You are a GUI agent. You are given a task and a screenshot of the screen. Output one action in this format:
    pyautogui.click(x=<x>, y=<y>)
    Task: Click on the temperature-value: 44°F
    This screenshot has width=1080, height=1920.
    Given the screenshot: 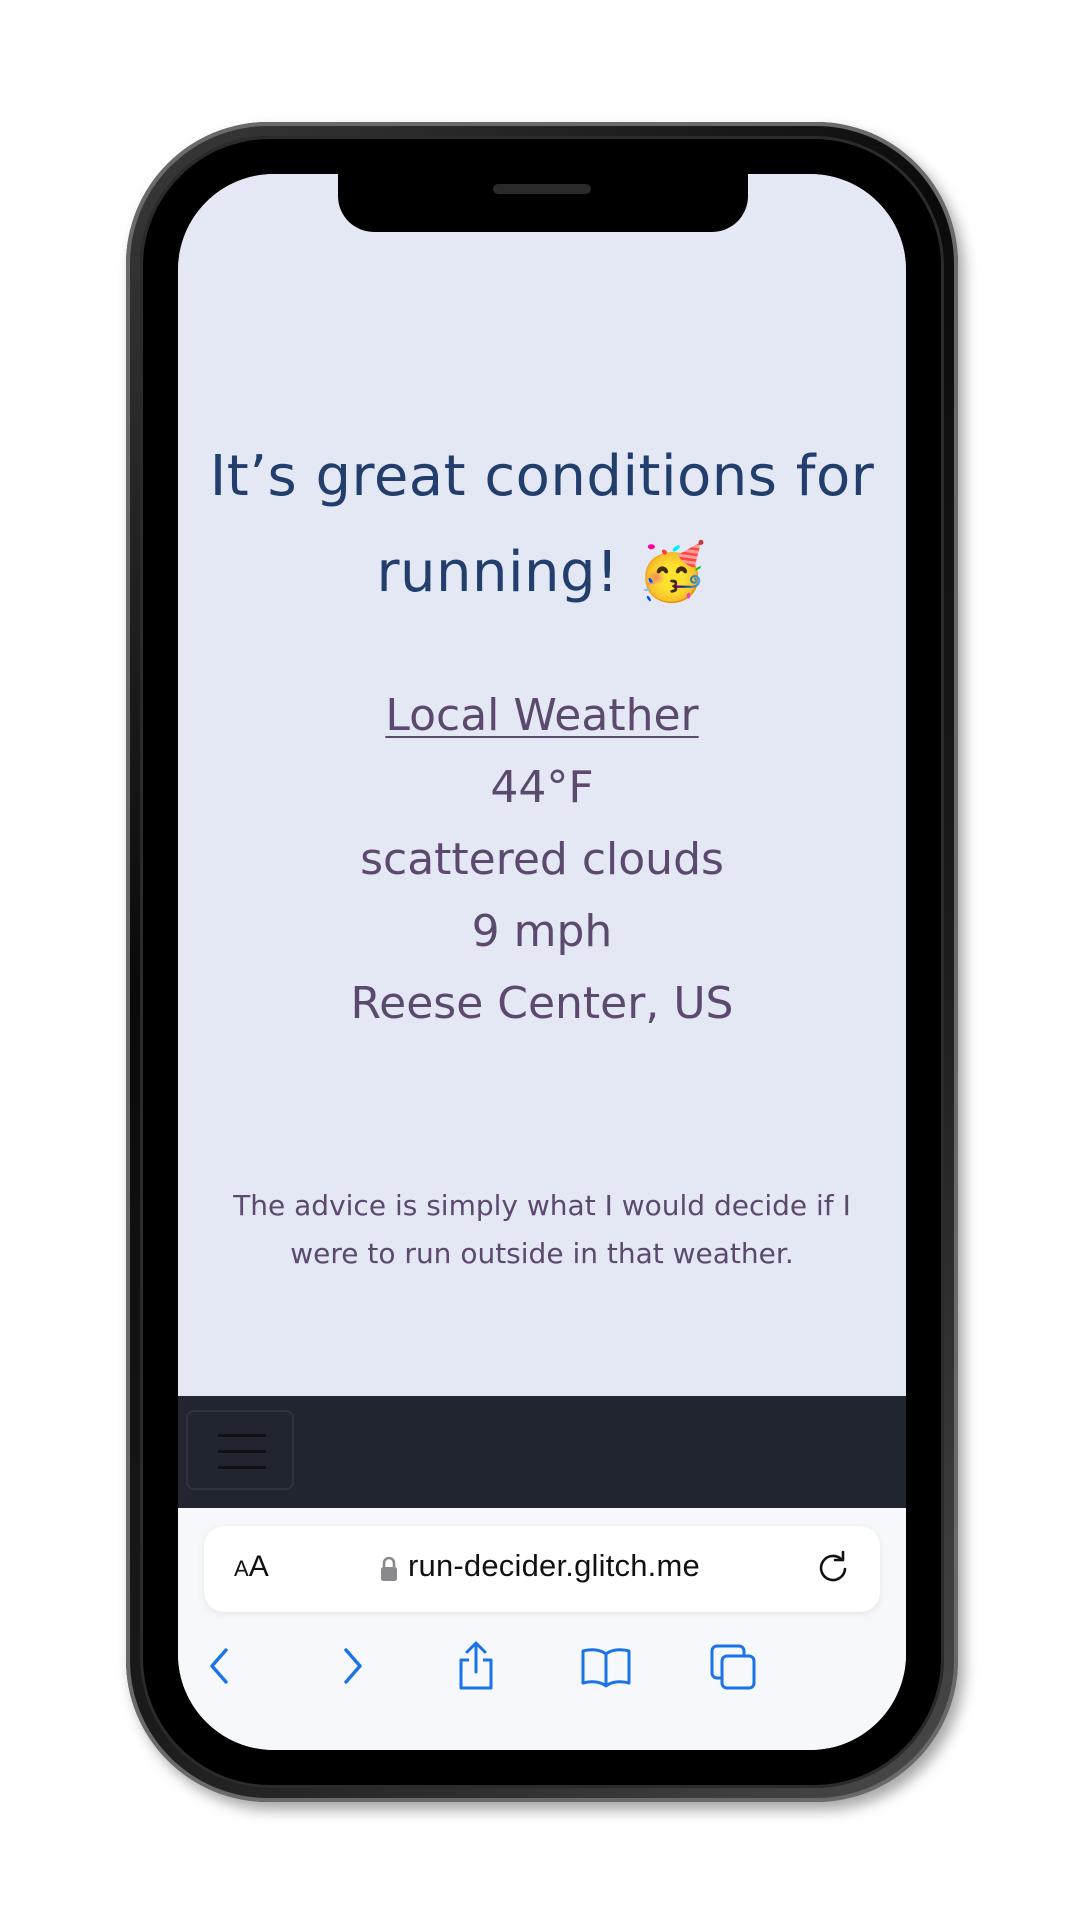 What is the action you would take?
    pyautogui.click(x=542, y=787)
    